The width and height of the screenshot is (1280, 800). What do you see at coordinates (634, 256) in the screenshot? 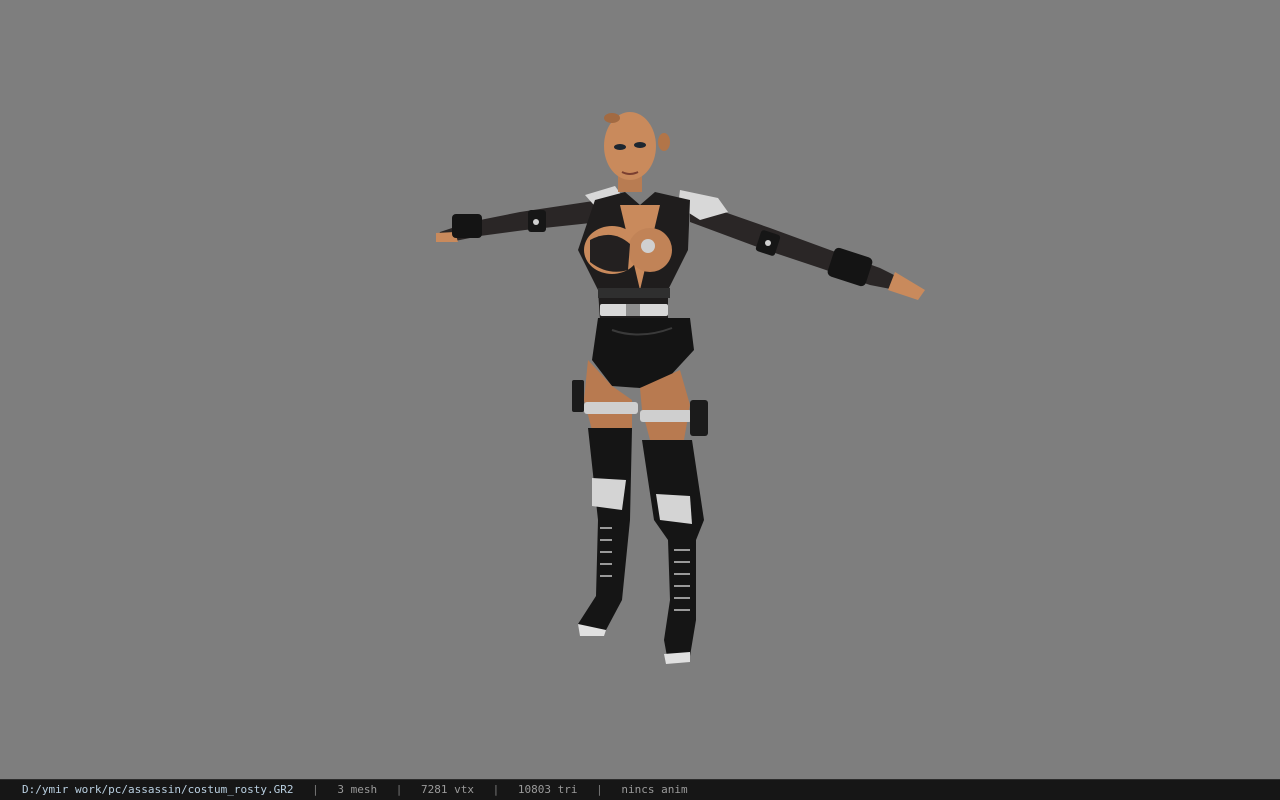
I see `torso` at bounding box center [634, 256].